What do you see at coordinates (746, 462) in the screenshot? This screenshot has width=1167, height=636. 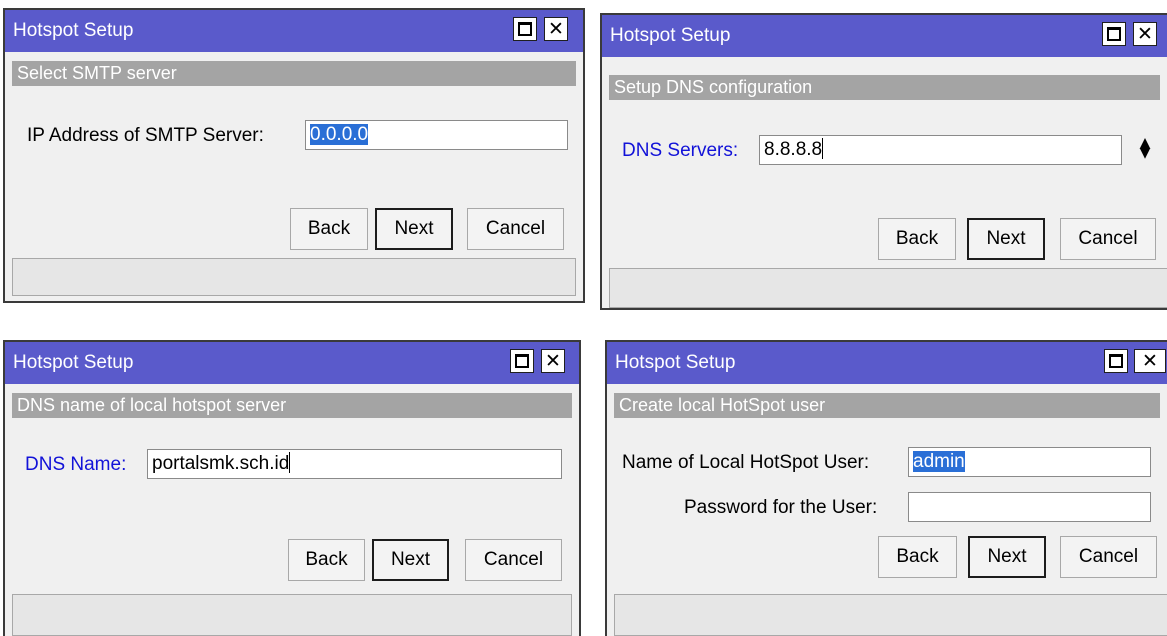 I see `local-user-name-label: Name of Local HotSpot User:` at bounding box center [746, 462].